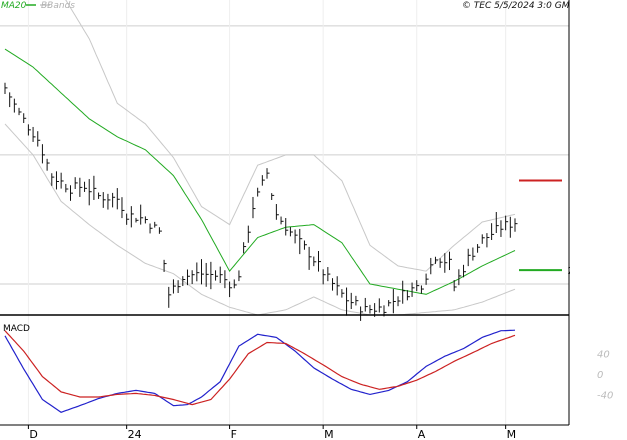 The width and height of the screenshot is (627, 440). What do you see at coordinates (16, 329) in the screenshot?
I see `macd-label: MACD` at bounding box center [16, 329].